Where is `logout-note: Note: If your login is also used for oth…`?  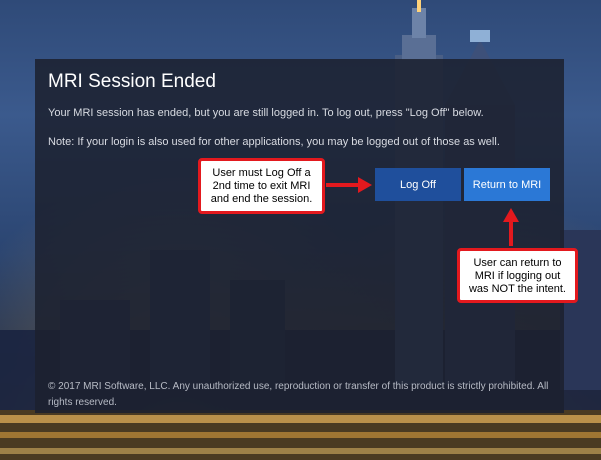
logout-note: Note: If your login is also used for oth… is located at coordinates (274, 142).